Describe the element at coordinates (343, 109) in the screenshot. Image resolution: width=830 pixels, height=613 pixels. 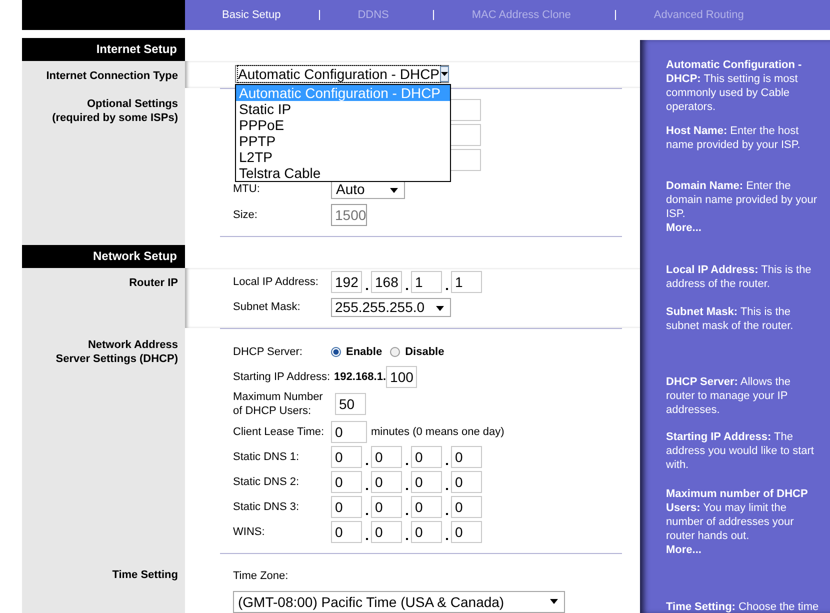
I see `dropdown-option: Static IP` at that location.